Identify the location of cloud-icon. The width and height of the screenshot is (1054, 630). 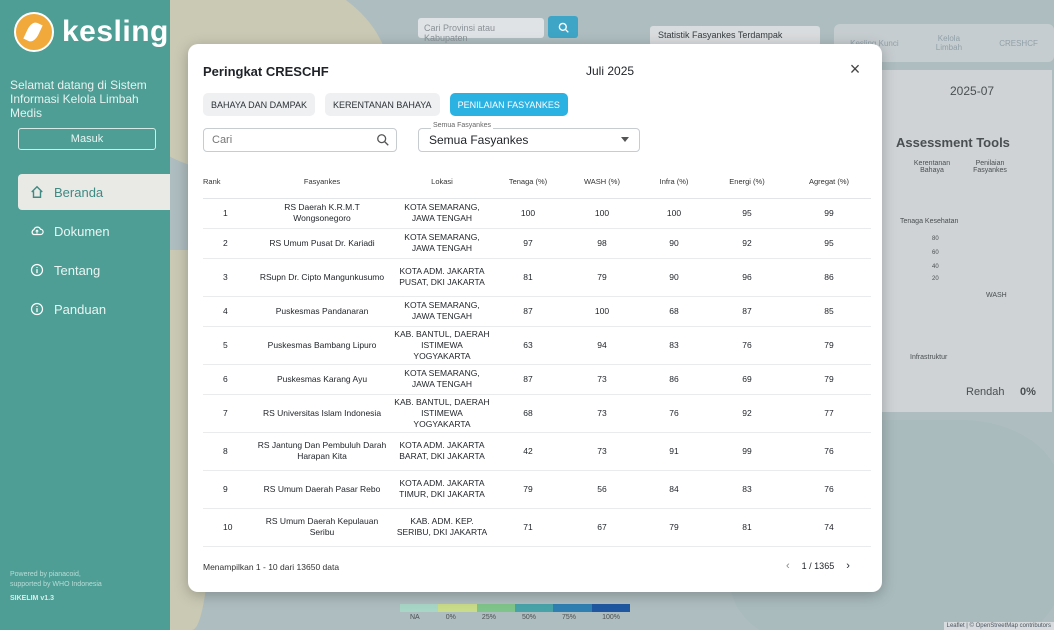
(37, 231).